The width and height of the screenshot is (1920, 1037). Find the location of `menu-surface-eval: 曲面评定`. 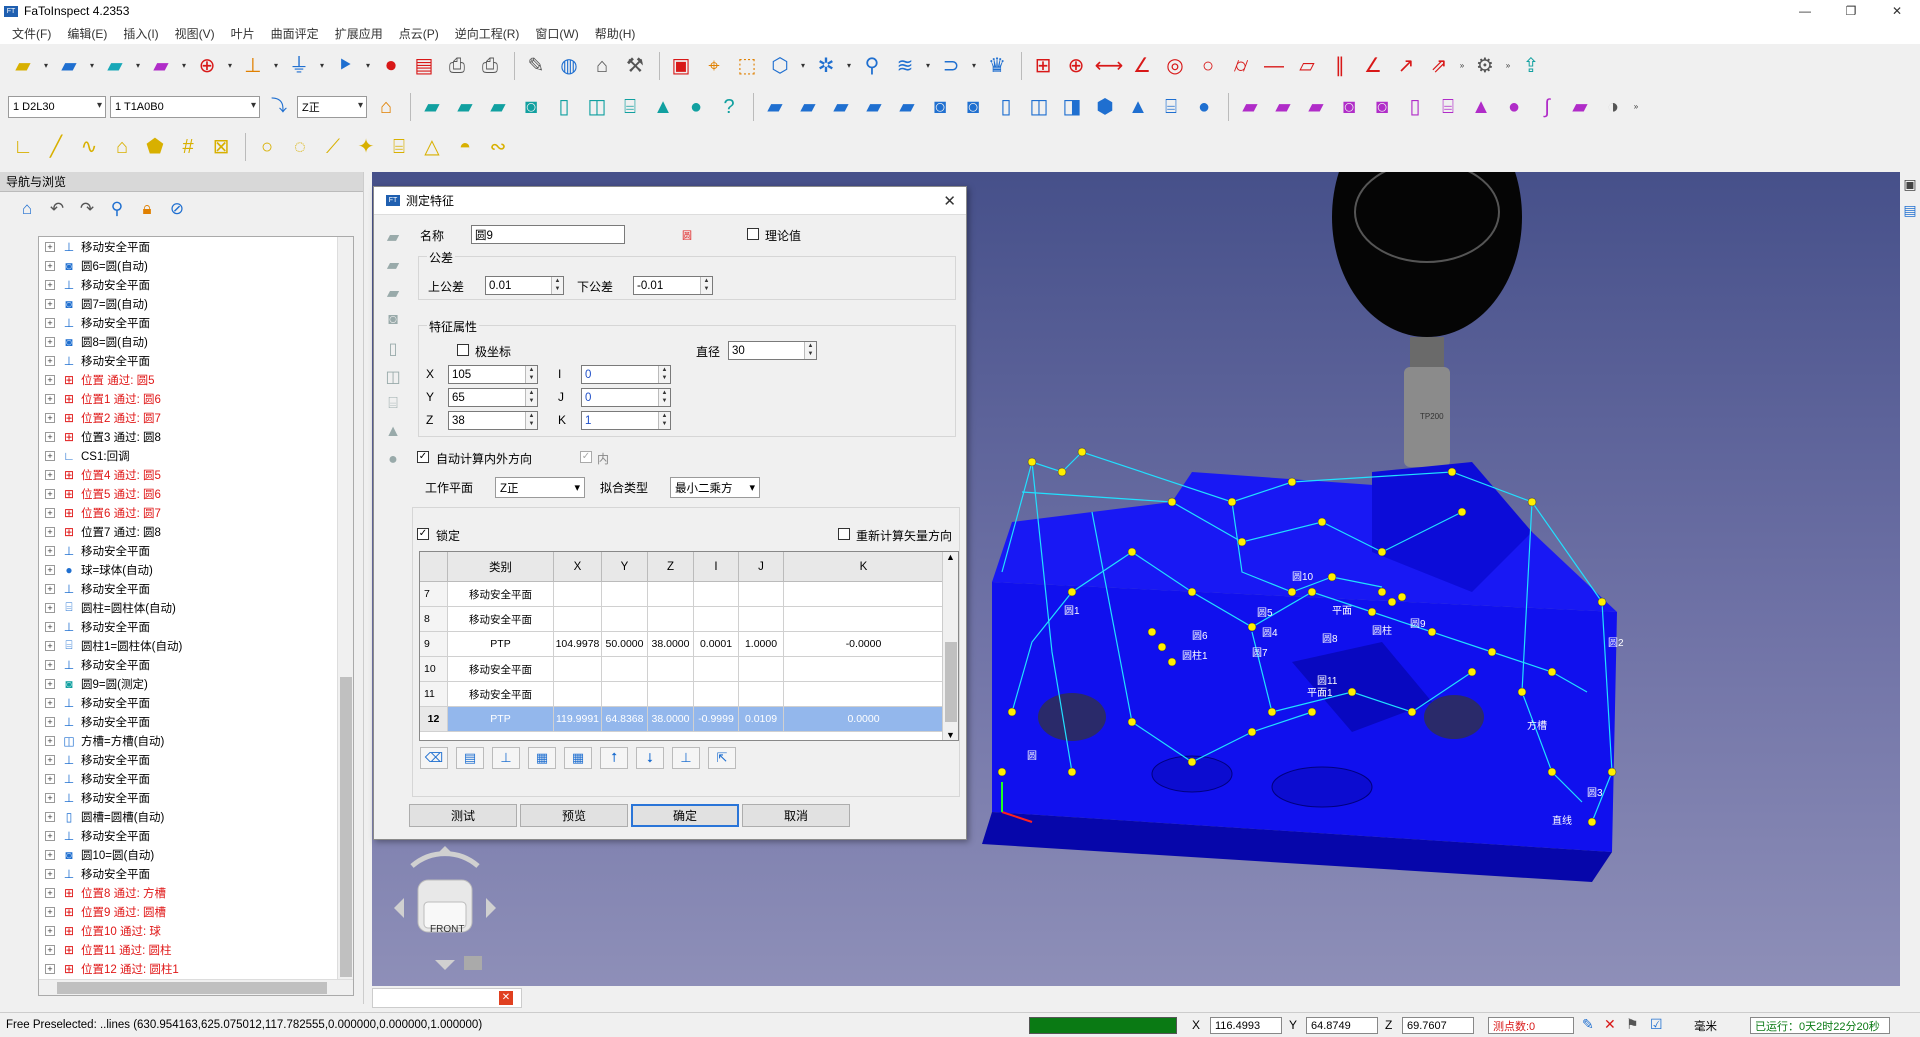

menu-surface-eval: 曲面评定 is located at coordinates (295, 33).